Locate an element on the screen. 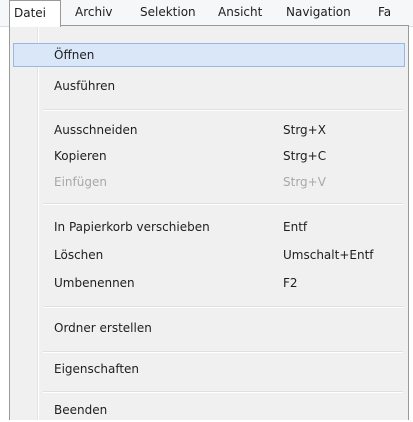 This screenshot has width=413, height=422. menu-item-label: Einfügen is located at coordinates (80, 182).